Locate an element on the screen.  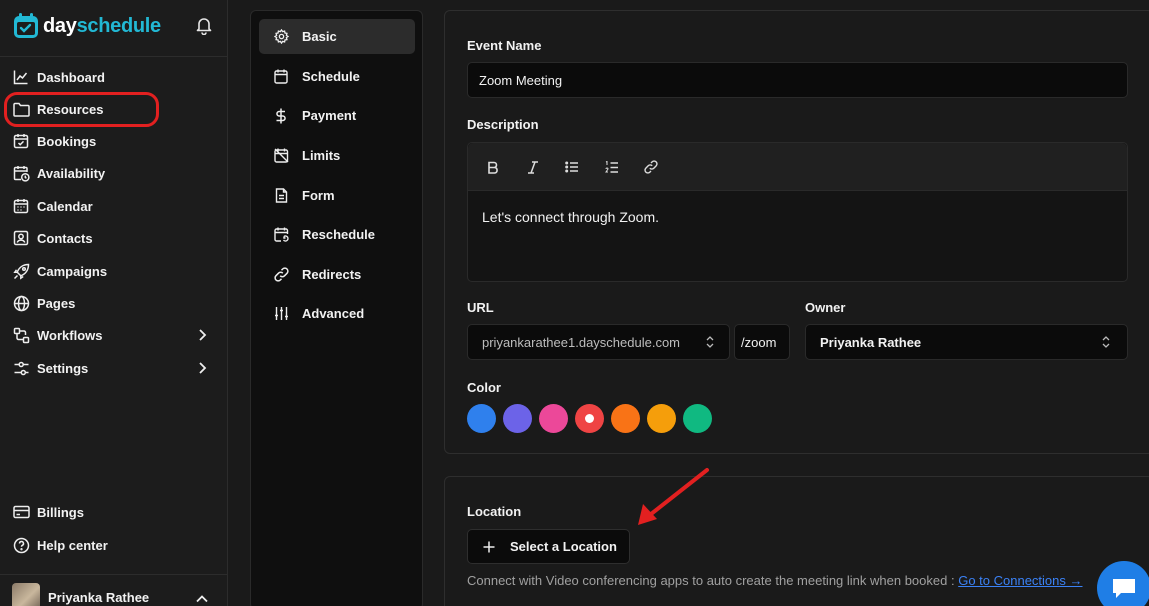
sidebar-item-label: Workflows is located at coordinates (70, 335).